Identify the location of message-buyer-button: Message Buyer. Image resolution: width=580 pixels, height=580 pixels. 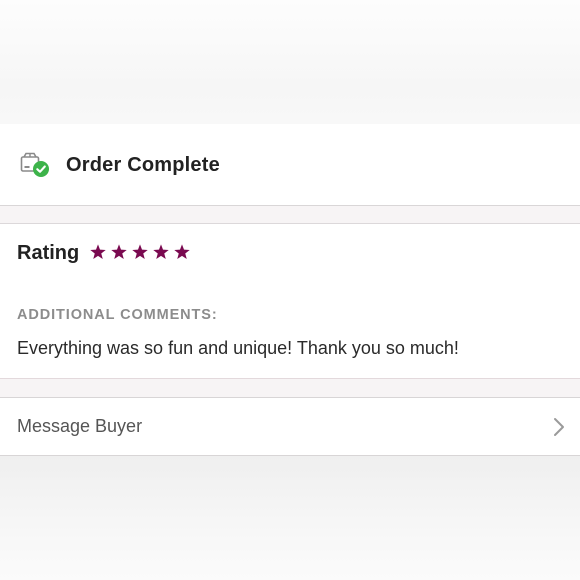
(290, 426).